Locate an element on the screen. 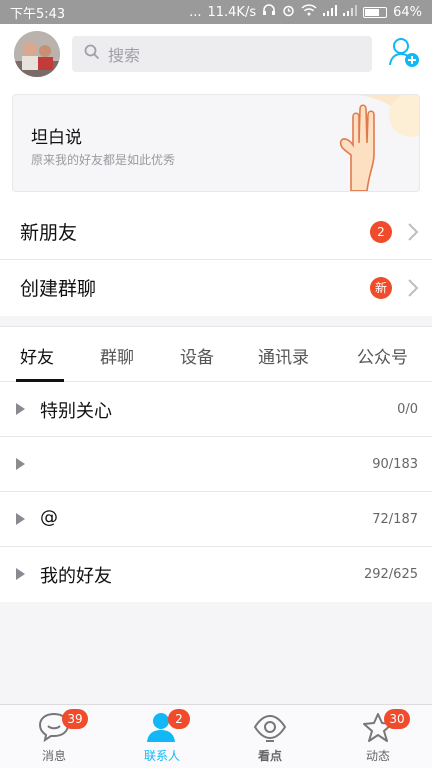 Image resolution: width=432 pixels, height=768 pixels. battery-icon is located at coordinates (375, 12).